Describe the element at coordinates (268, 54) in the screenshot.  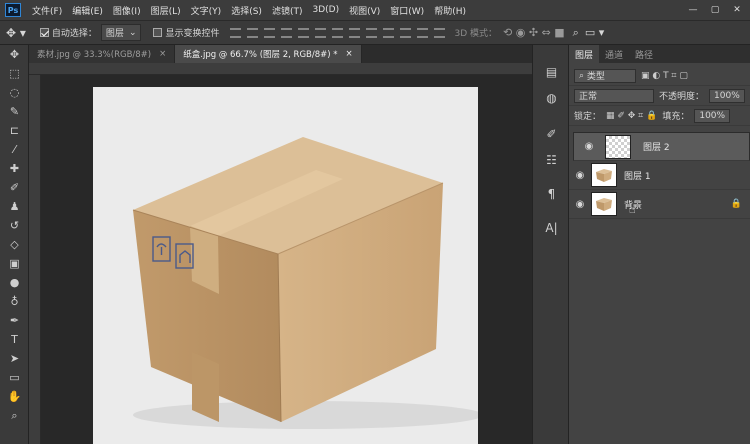
I see `tab-box-doc: 纸盒.jpg @ 66.7% (图层 2, RGB/8#) * ×` at that location.